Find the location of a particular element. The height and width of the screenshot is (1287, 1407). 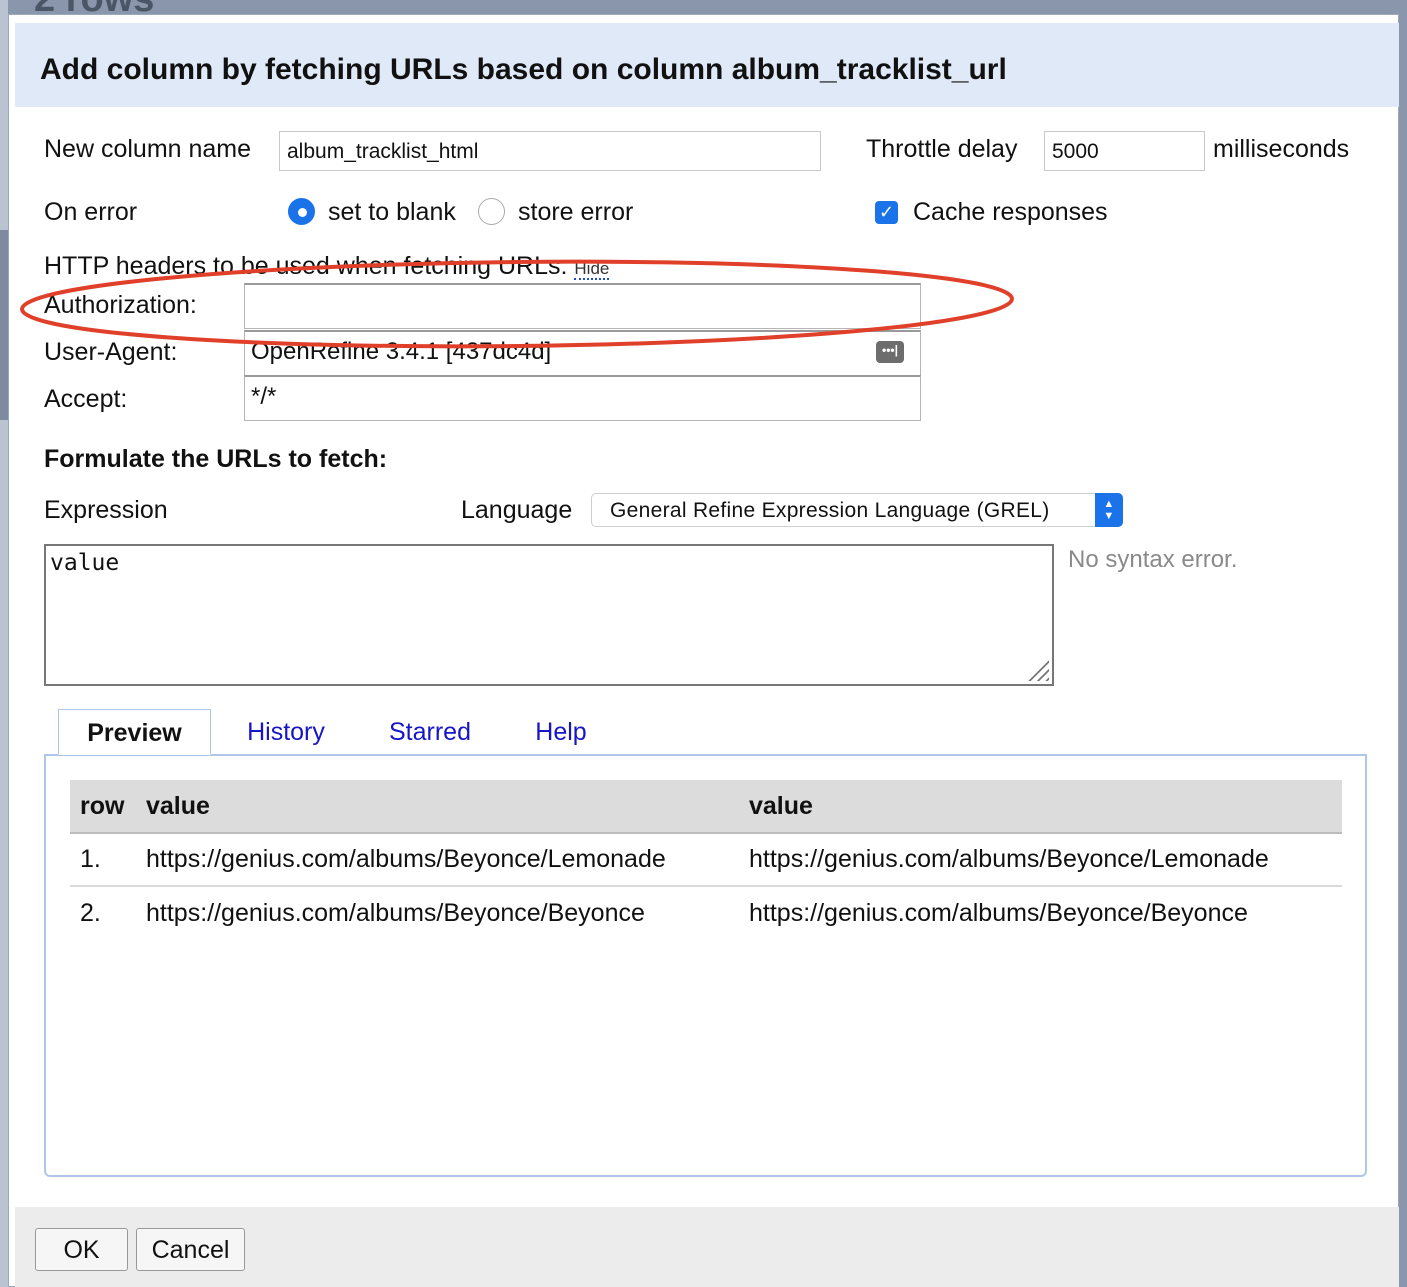

tab-starred: Starred is located at coordinates (430, 732).